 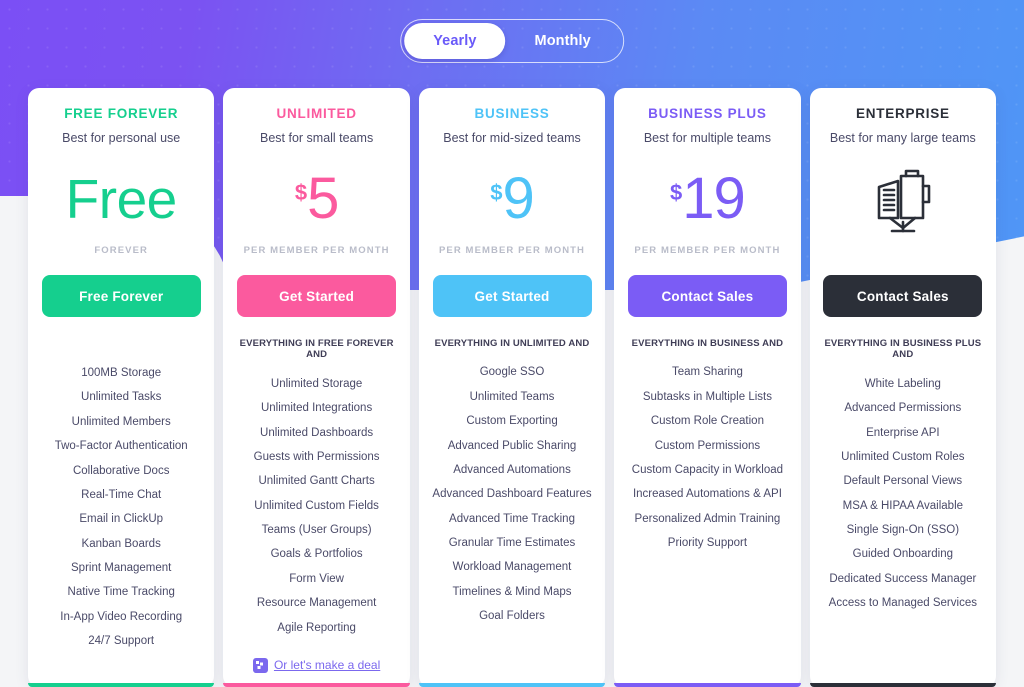 I want to click on feature-item: Kanban Boards, so click(x=121, y=543).